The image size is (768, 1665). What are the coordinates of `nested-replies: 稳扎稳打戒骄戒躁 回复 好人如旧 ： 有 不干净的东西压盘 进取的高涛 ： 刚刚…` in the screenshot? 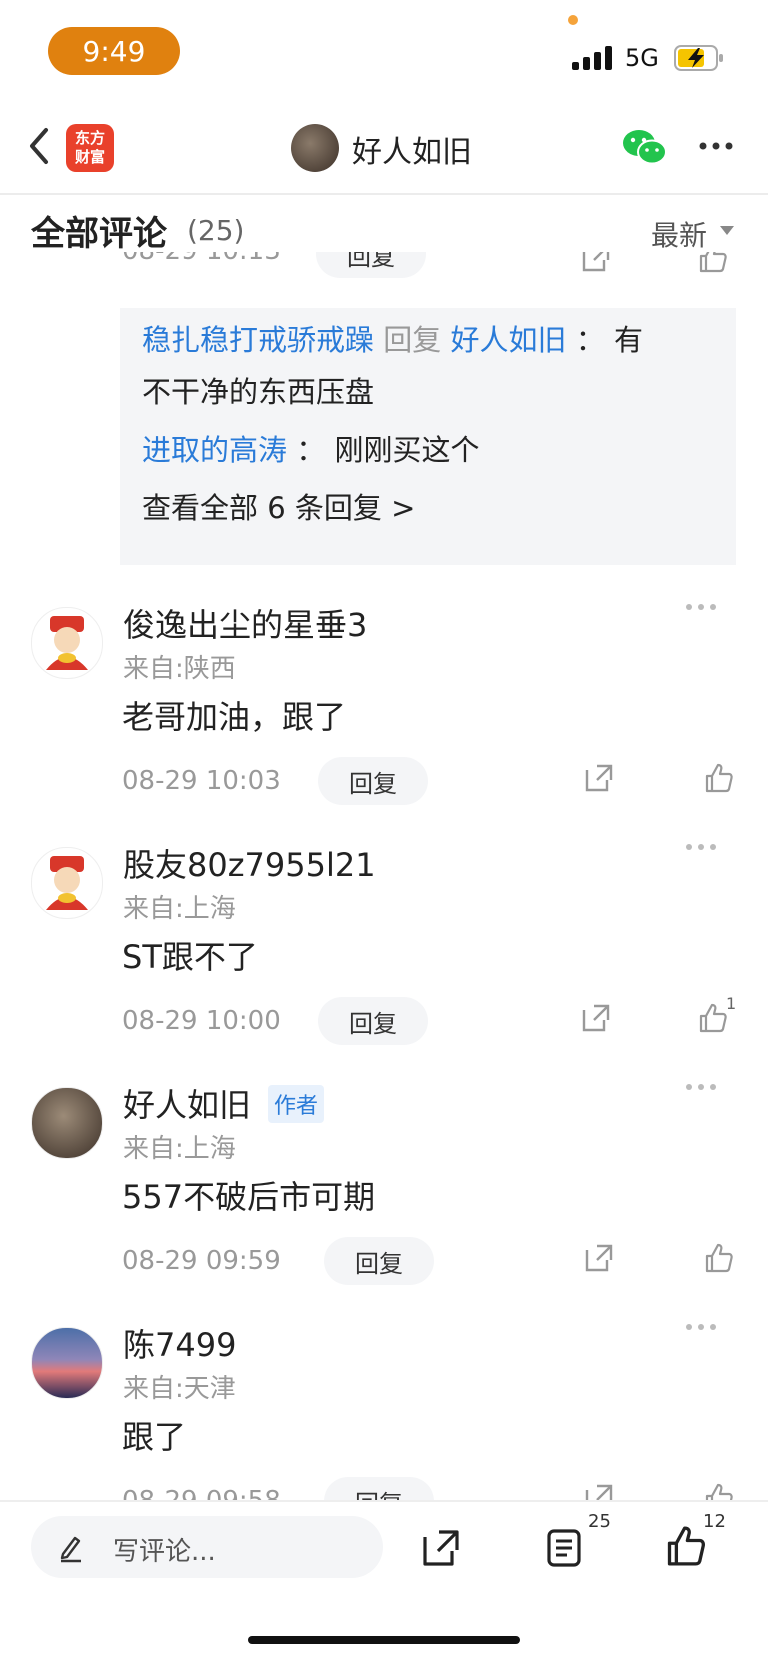 It's located at (428, 436).